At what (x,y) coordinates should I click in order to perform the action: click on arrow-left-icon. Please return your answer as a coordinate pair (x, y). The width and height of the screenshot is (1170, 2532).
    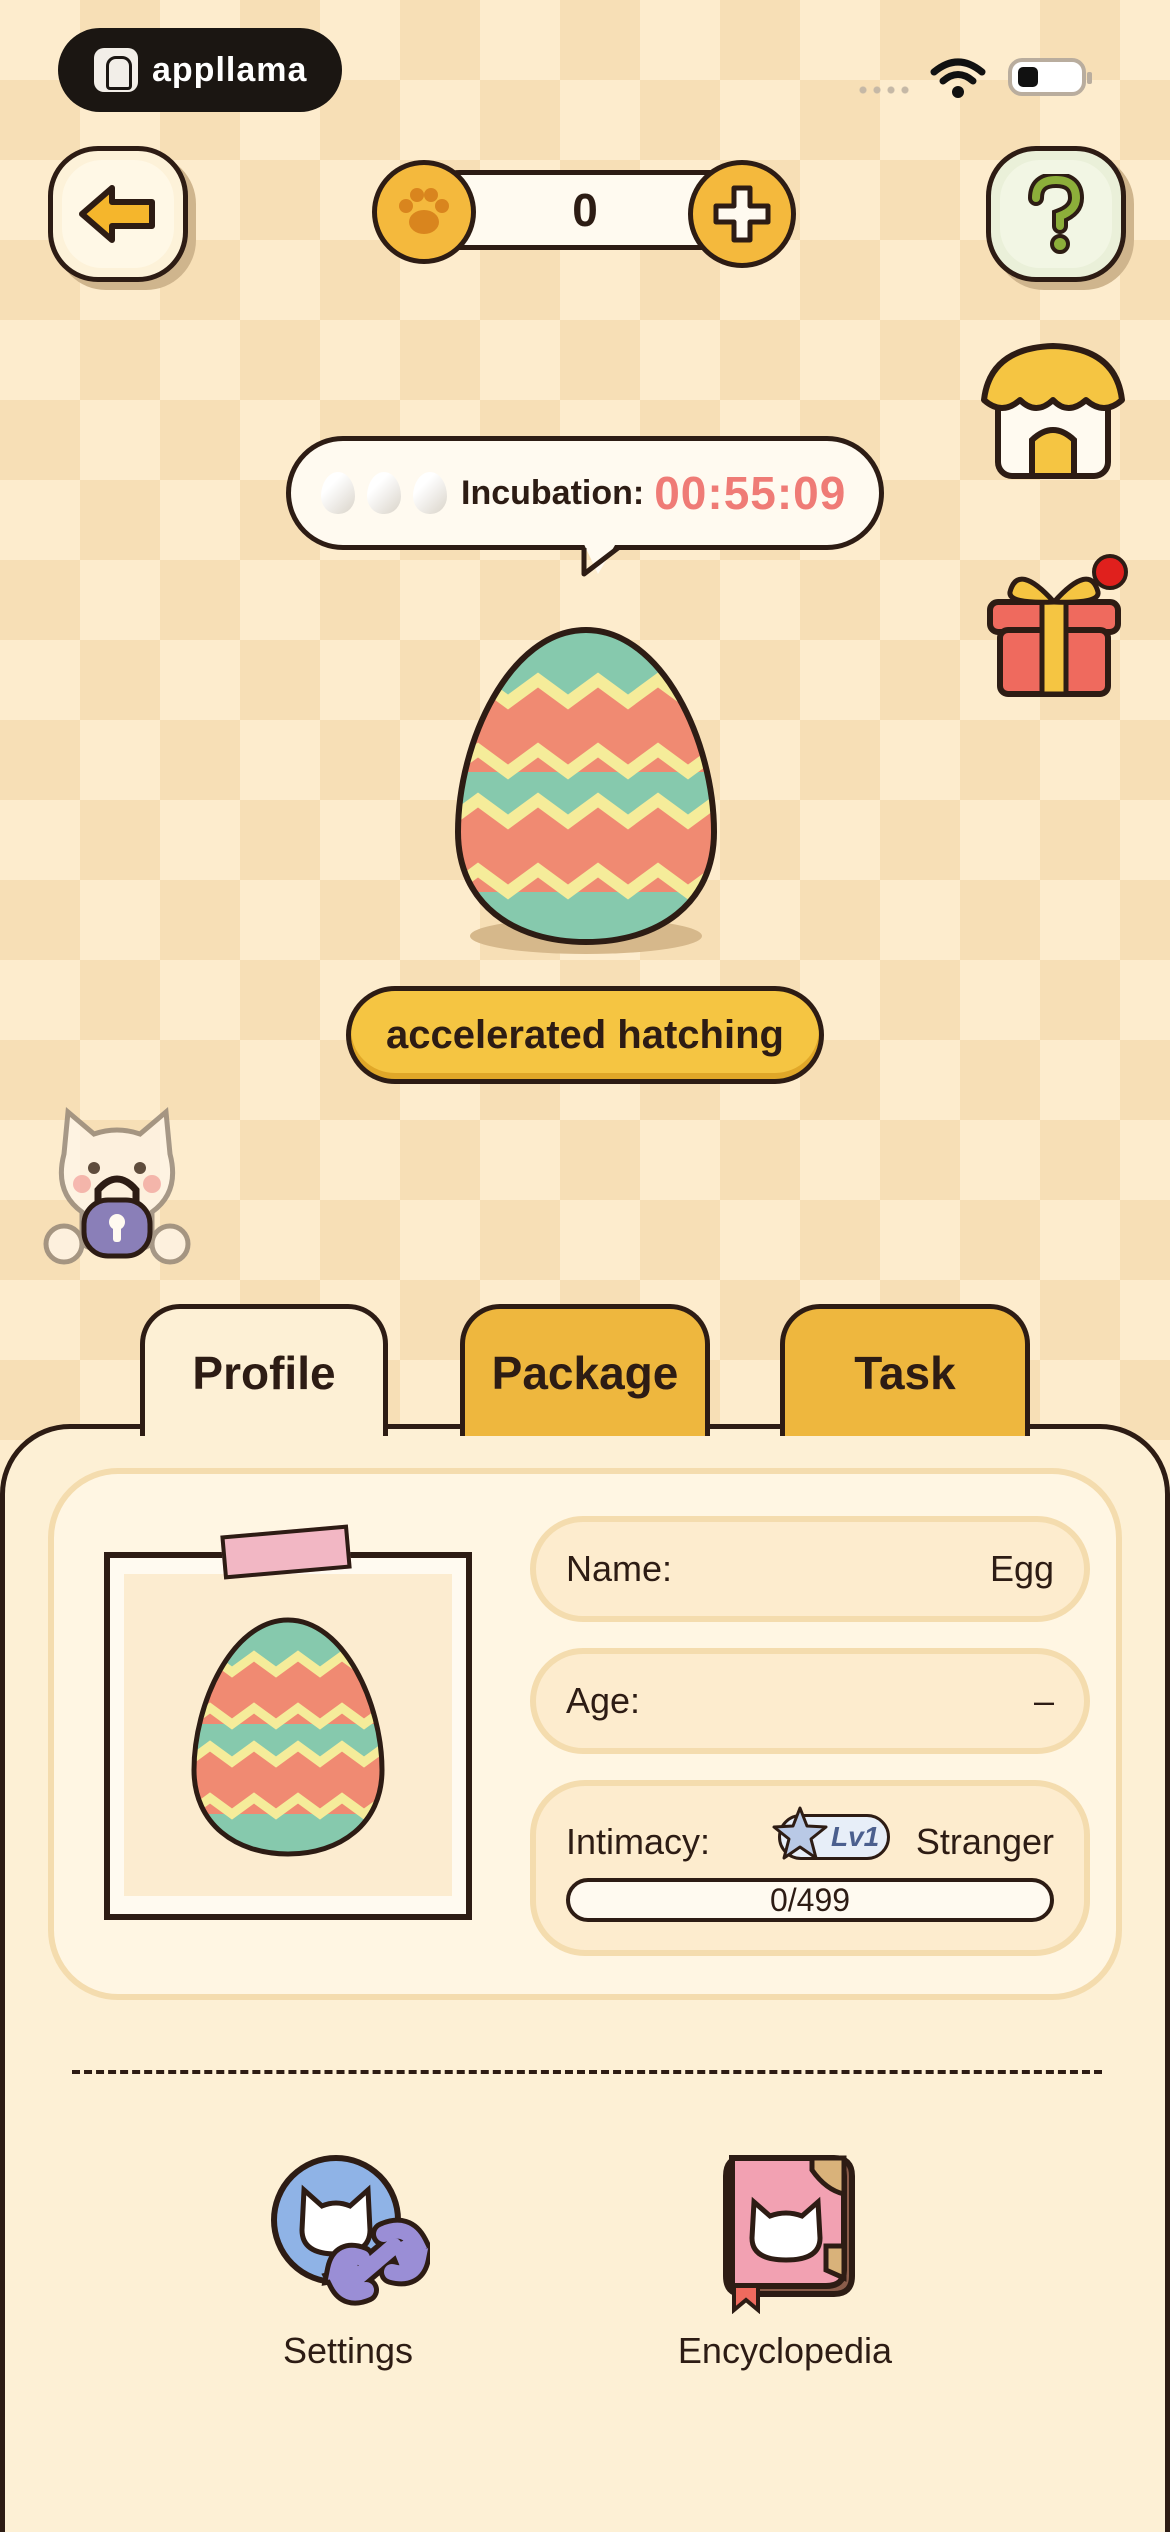
    Looking at the image, I should click on (117, 214).